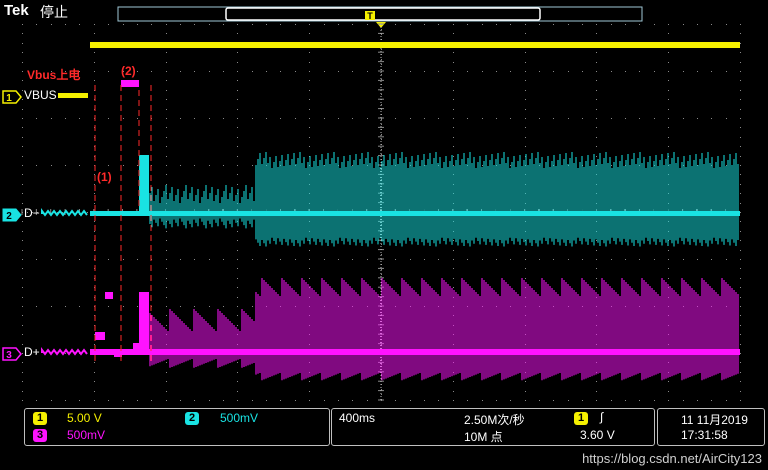  Describe the element at coordinates (73, 95) in the screenshot. I see `ch1-low-level` at that location.